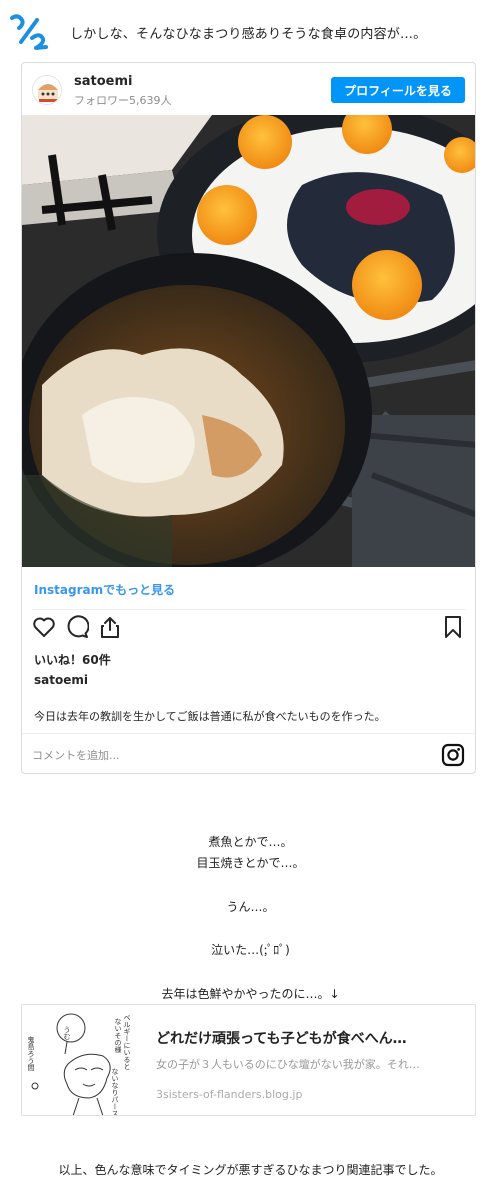  What do you see at coordinates (118, 1035) in the screenshot?
I see `thumb-right-text-2: ないその様` at bounding box center [118, 1035].